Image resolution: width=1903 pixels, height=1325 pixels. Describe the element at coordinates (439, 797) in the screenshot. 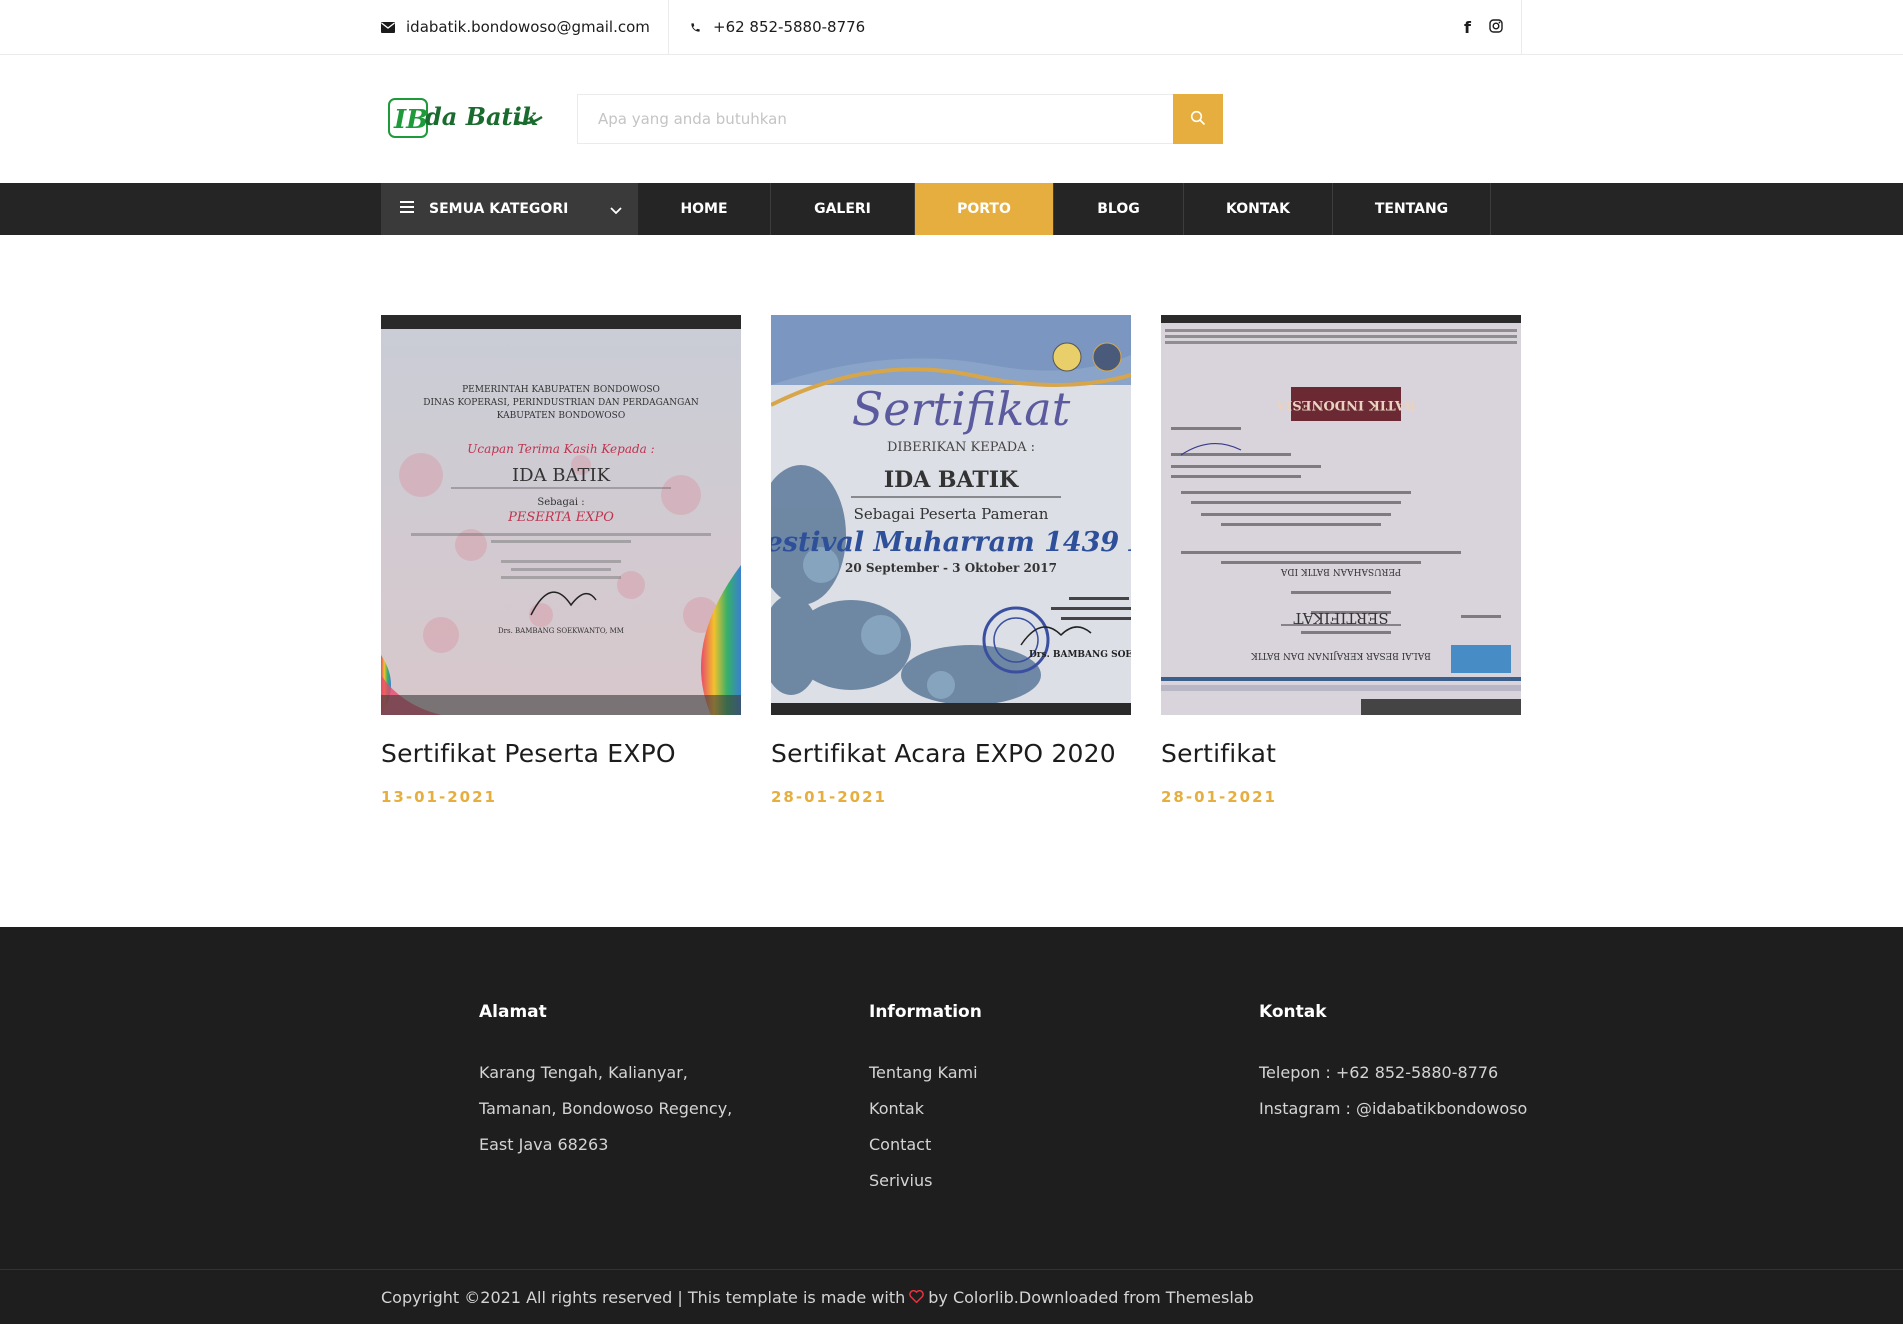

I see `portfolio-date: 13-01-2021` at that location.